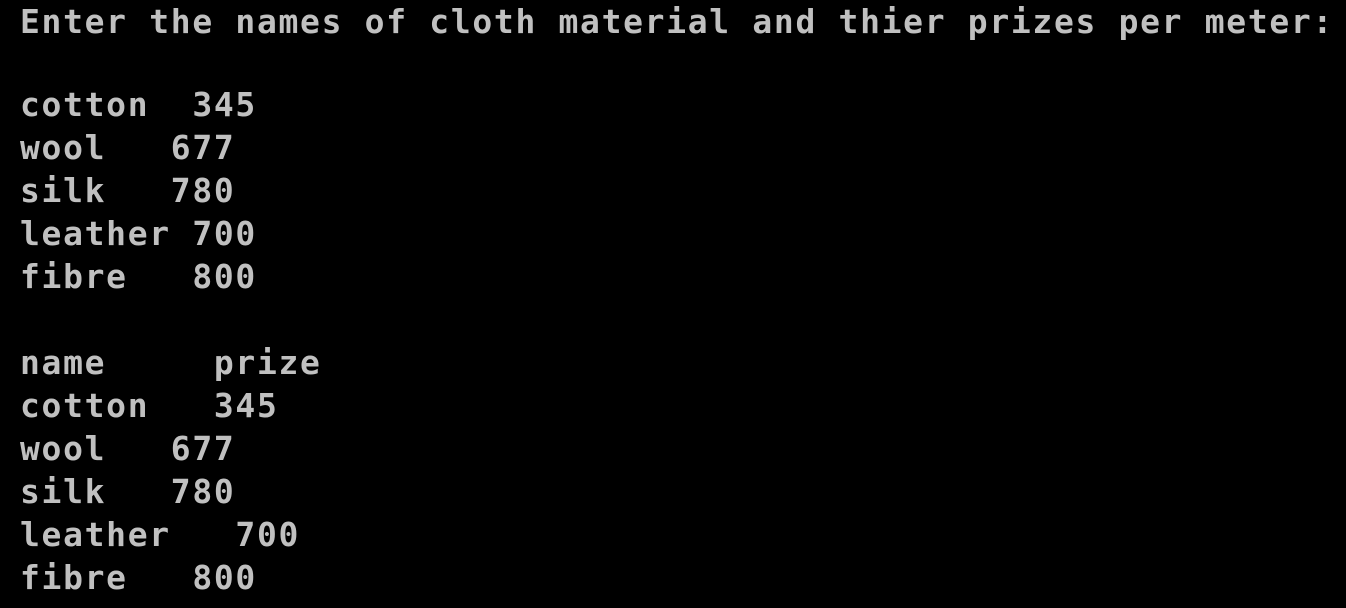  Describe the element at coordinates (138, 276) in the screenshot. I see `input-row-fibre: fibre 800` at that location.